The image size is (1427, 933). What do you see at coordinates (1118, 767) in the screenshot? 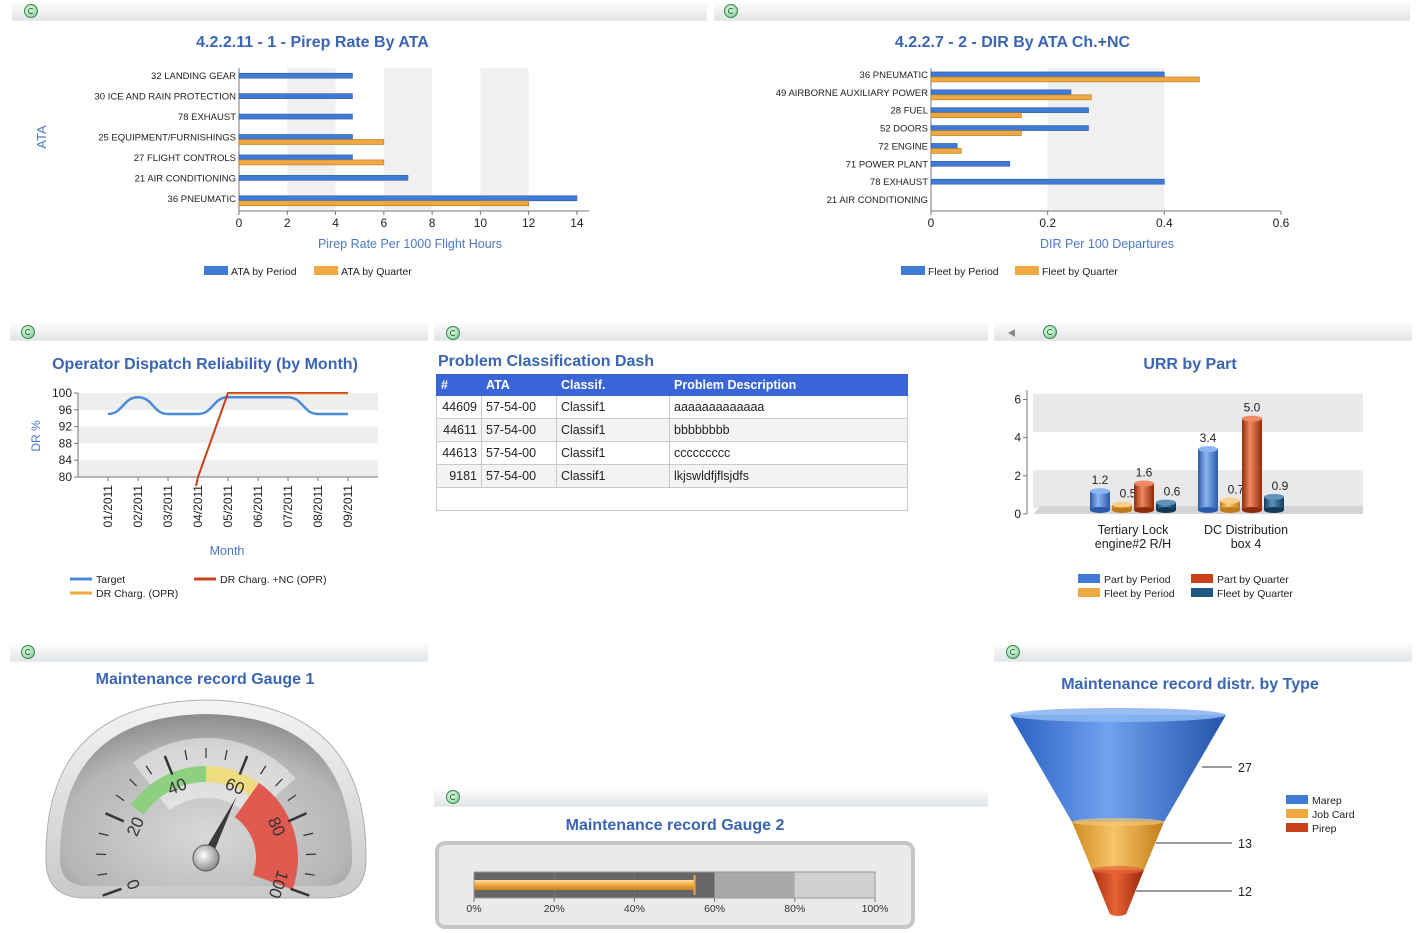
I see `funnel-segment-marep` at bounding box center [1118, 767].